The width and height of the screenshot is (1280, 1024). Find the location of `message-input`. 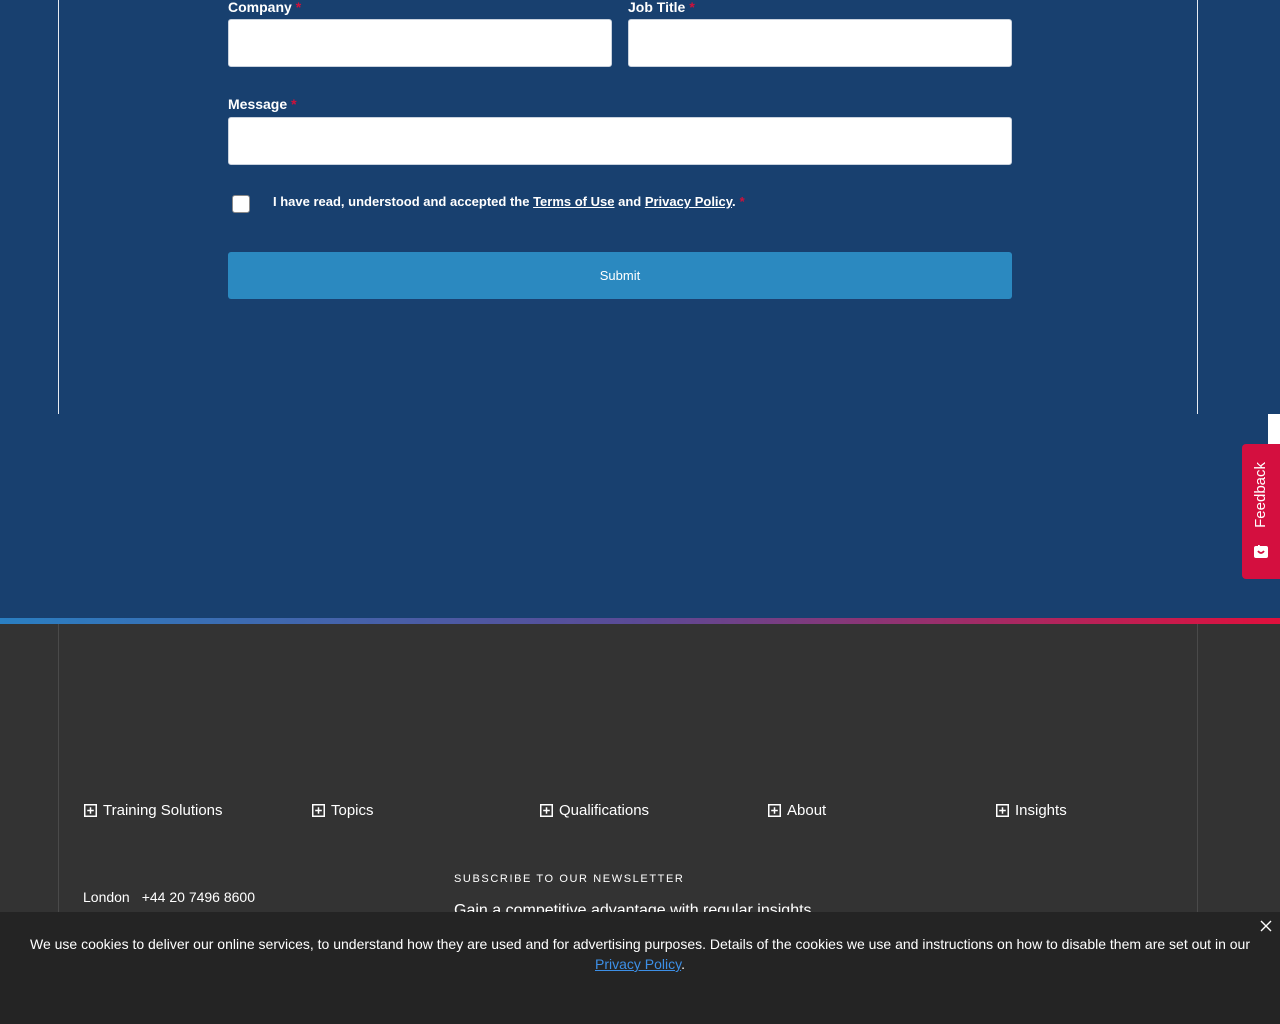

message-input is located at coordinates (620, 141).